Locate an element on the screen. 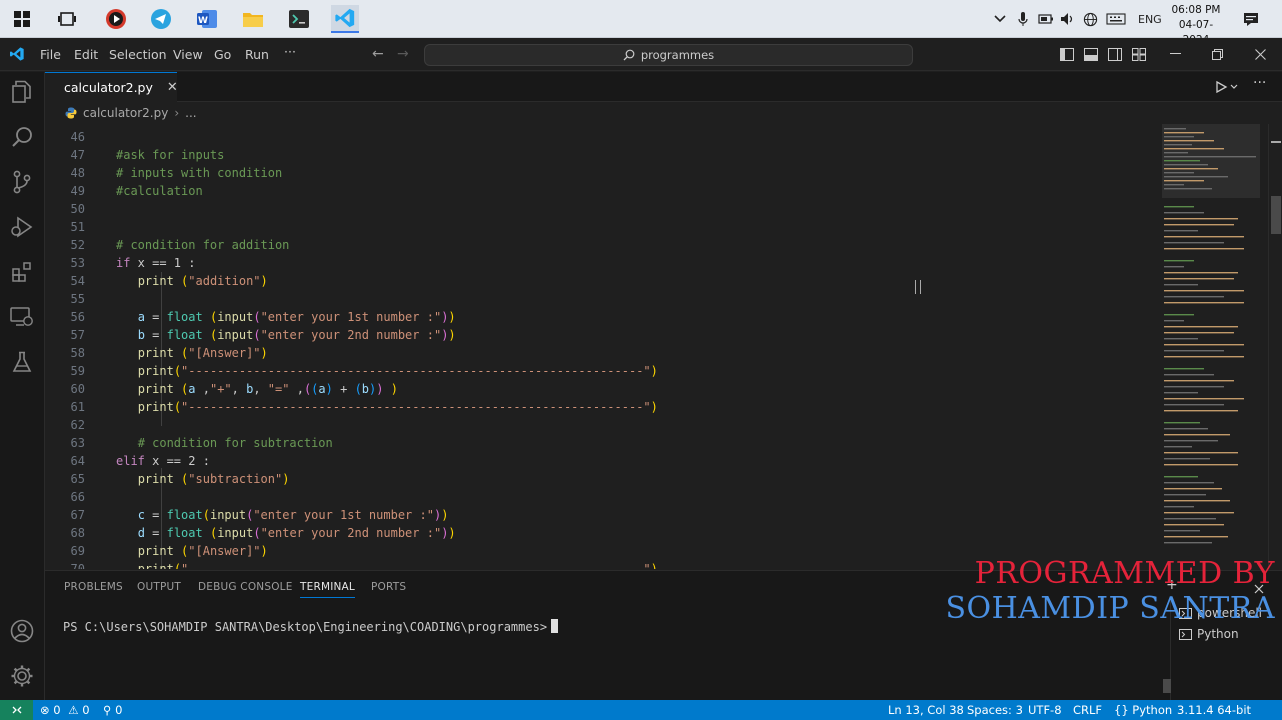 Image resolution: width=1282 pixels, height=720 pixels. vscode-taskbar-icon is located at coordinates (345, 19).